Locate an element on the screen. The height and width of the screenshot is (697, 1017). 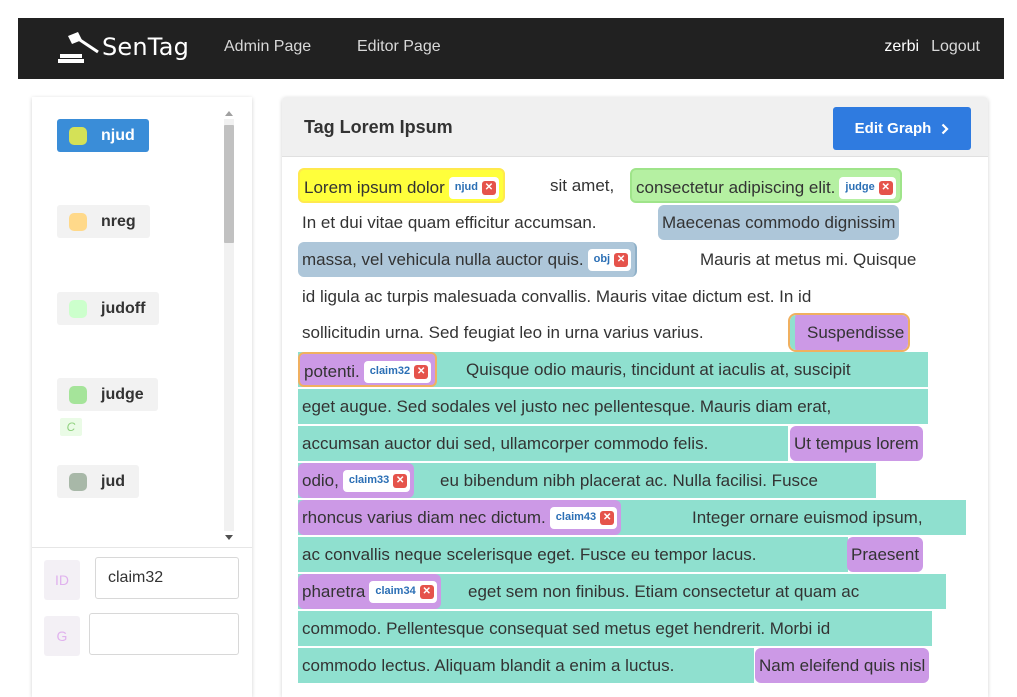
span-text: odio, is located at coordinates (320, 480).